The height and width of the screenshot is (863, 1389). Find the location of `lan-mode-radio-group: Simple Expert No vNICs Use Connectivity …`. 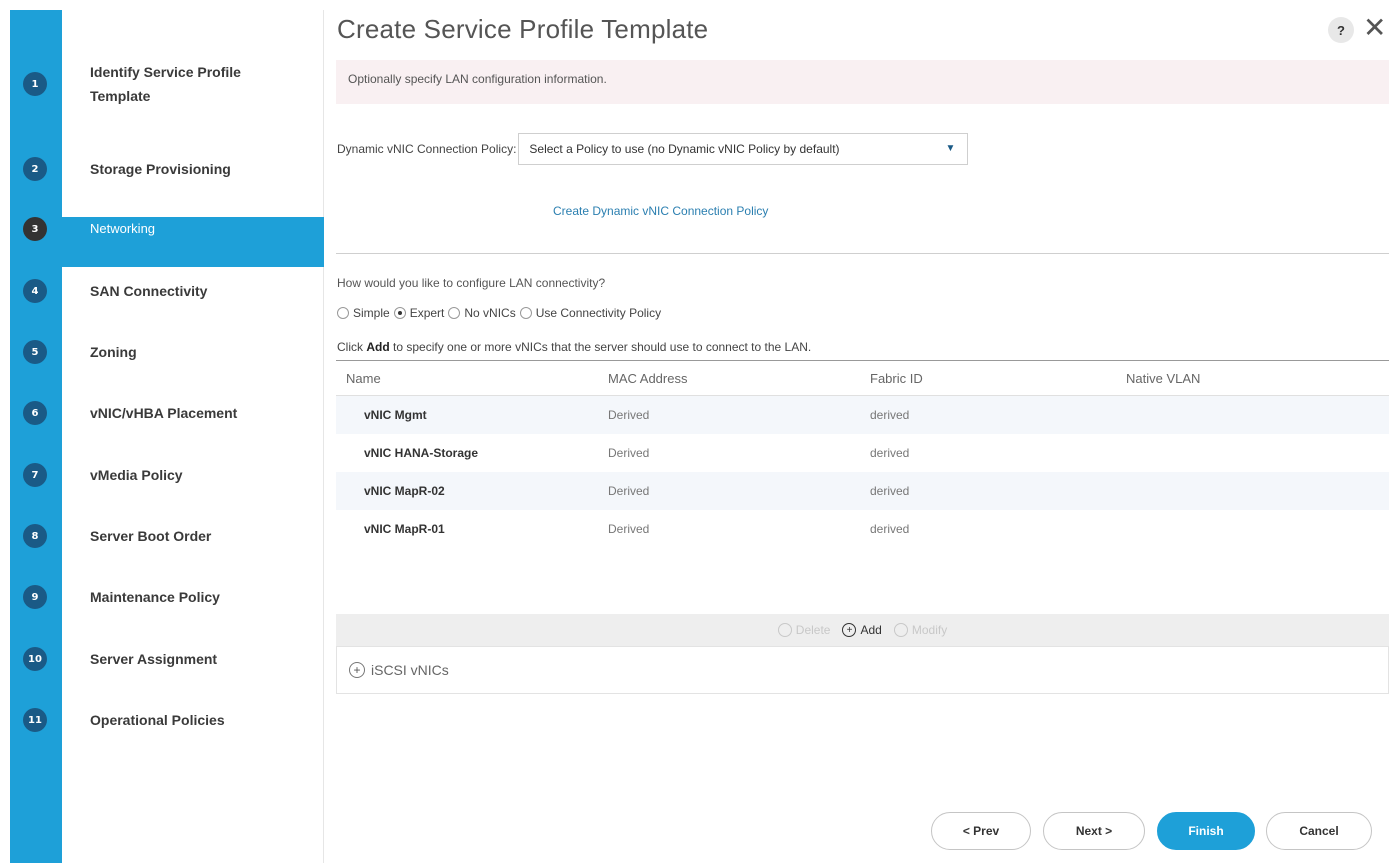

lan-mode-radio-group: Simple Expert No vNICs Use Connectivity … is located at coordinates (501, 313).